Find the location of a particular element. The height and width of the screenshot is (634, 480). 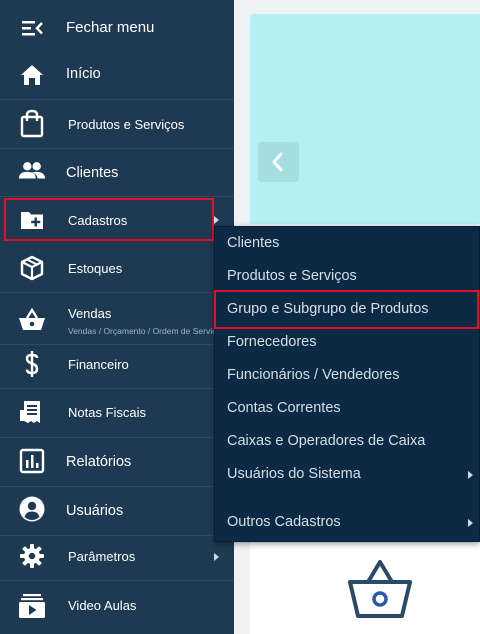

submenu-item-caixas: Caixas e Operadores de Caixa is located at coordinates (326, 441).